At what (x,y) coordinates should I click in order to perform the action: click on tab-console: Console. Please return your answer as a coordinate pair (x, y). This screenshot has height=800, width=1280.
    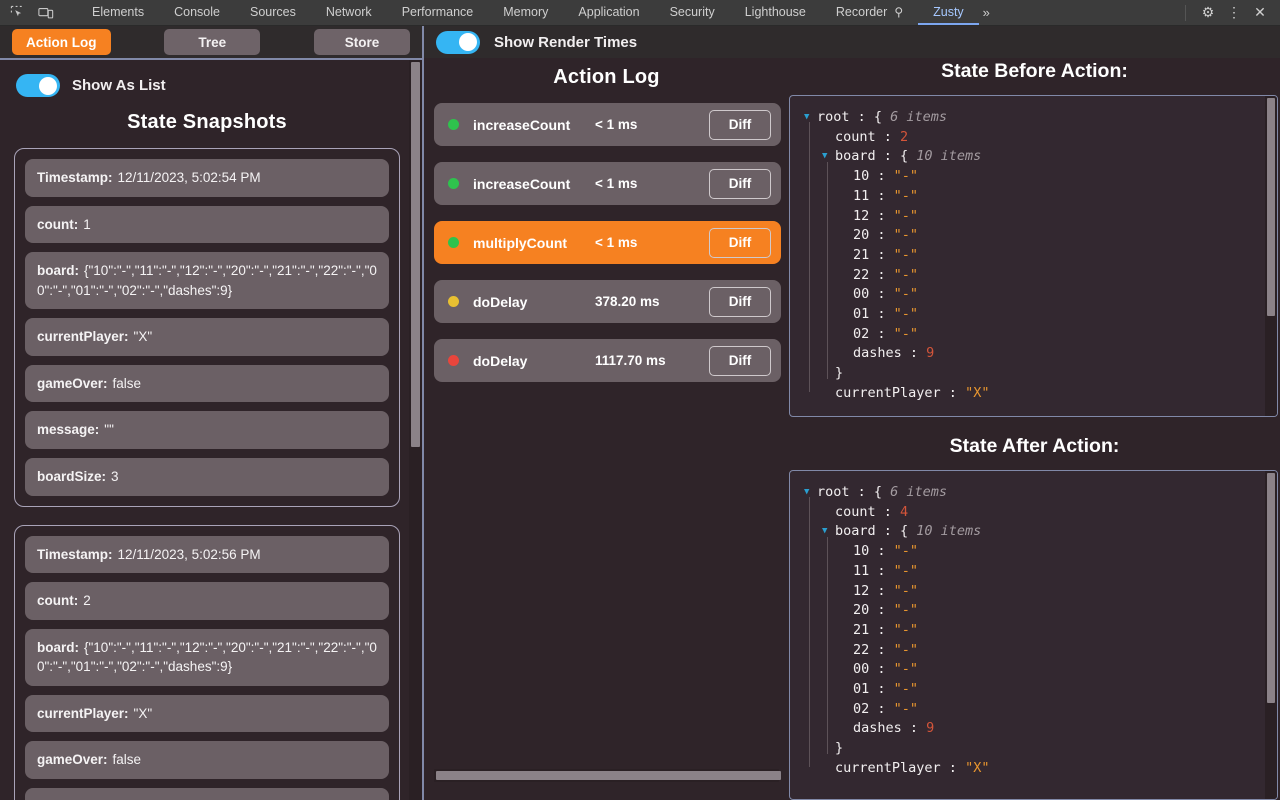
    Looking at the image, I should click on (197, 12).